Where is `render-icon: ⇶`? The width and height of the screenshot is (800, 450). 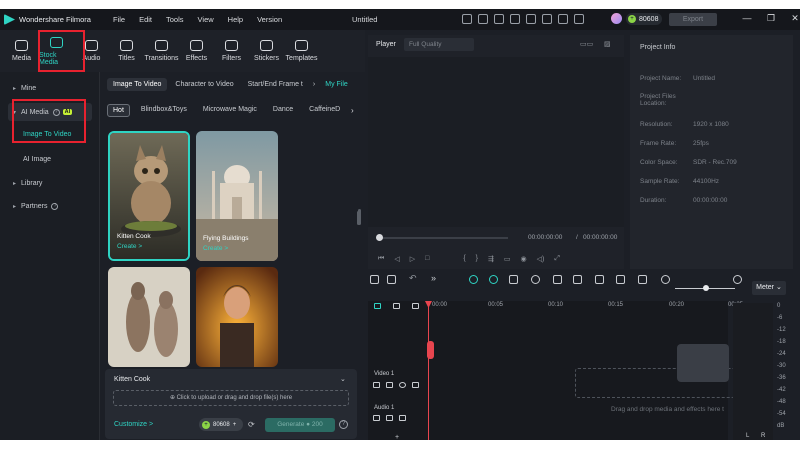
render-icon: ⇶ is located at coordinates (491, 259).